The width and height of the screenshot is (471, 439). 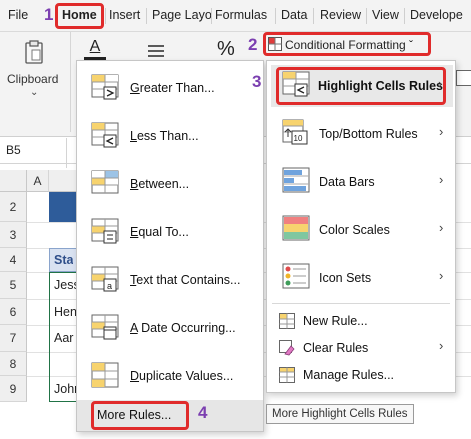 I want to click on header-cell-text: Sta, so click(x=64, y=260).